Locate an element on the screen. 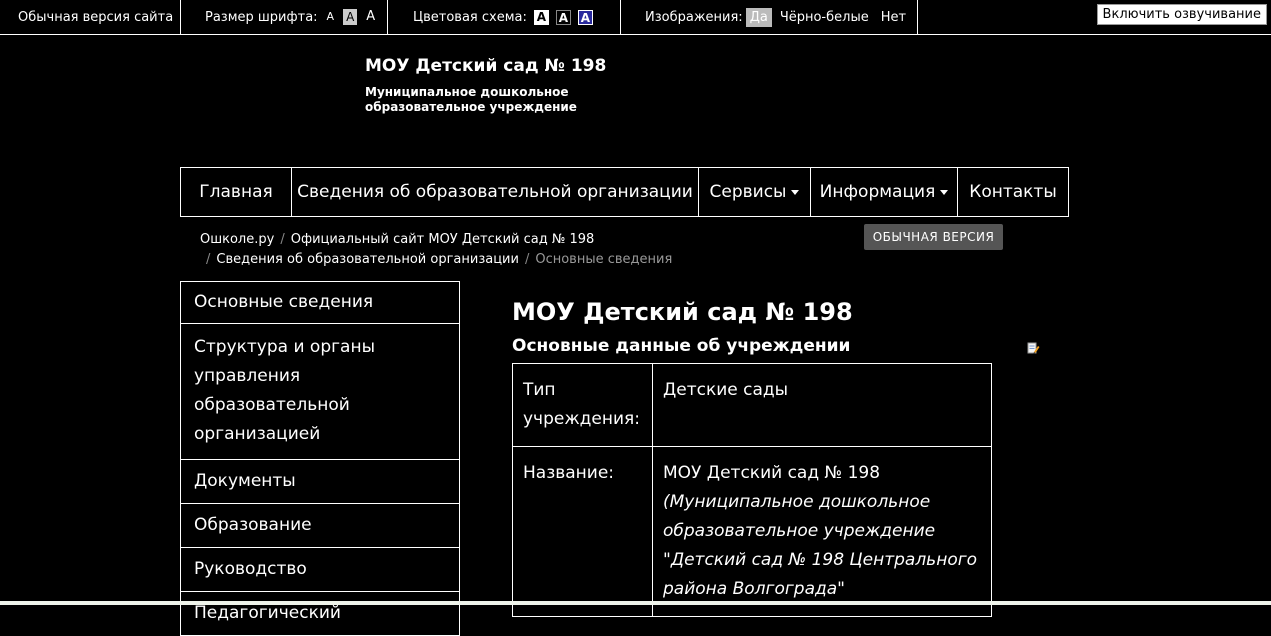  breadcrumb-link-org-info: Сведения об образовательной организации is located at coordinates (367, 259).